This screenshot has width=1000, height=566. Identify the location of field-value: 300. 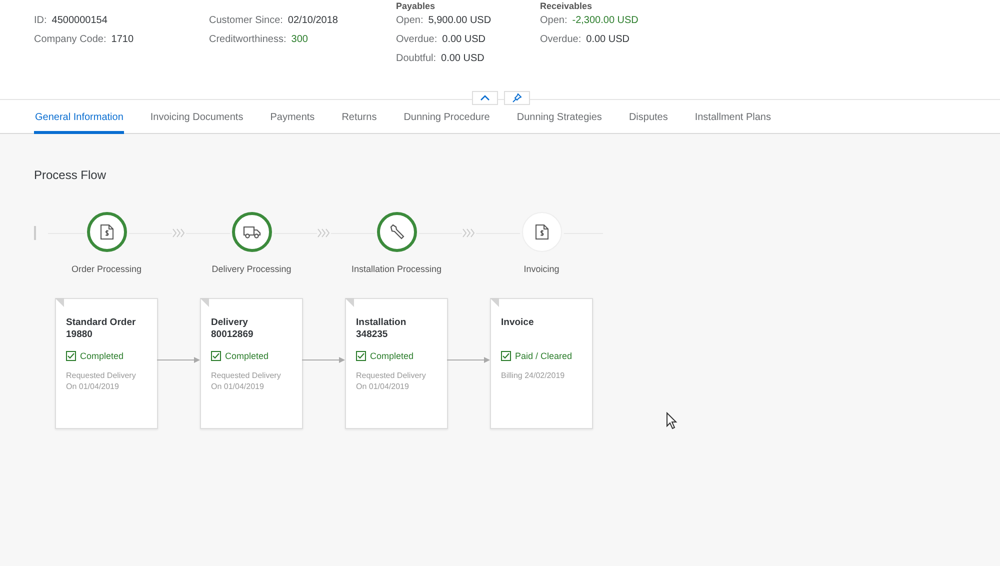
(299, 39).